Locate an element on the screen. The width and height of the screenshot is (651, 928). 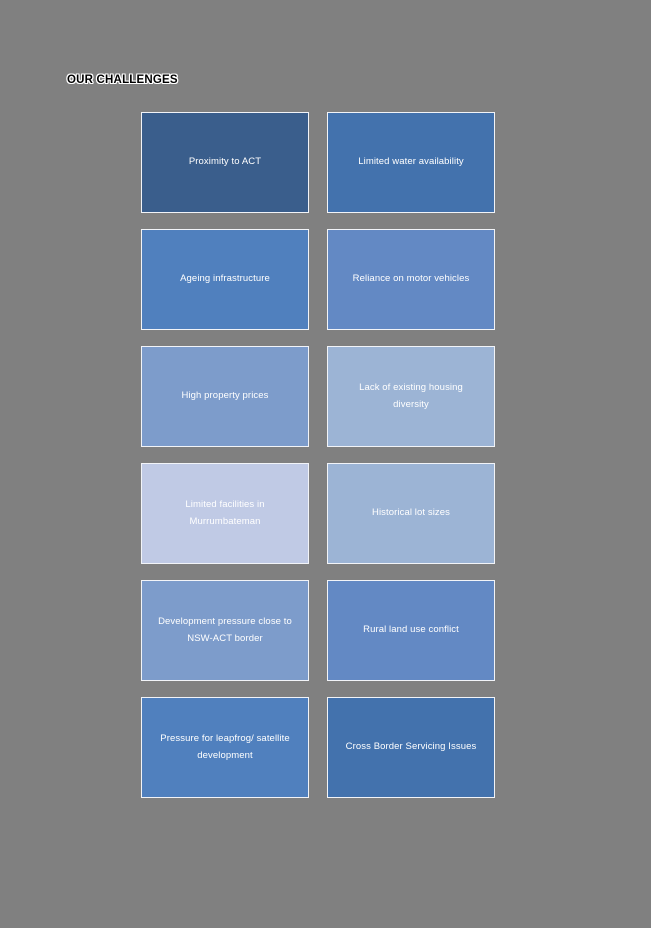
challenge-card-label: Rural land use conflict is located at coordinates (411, 630).